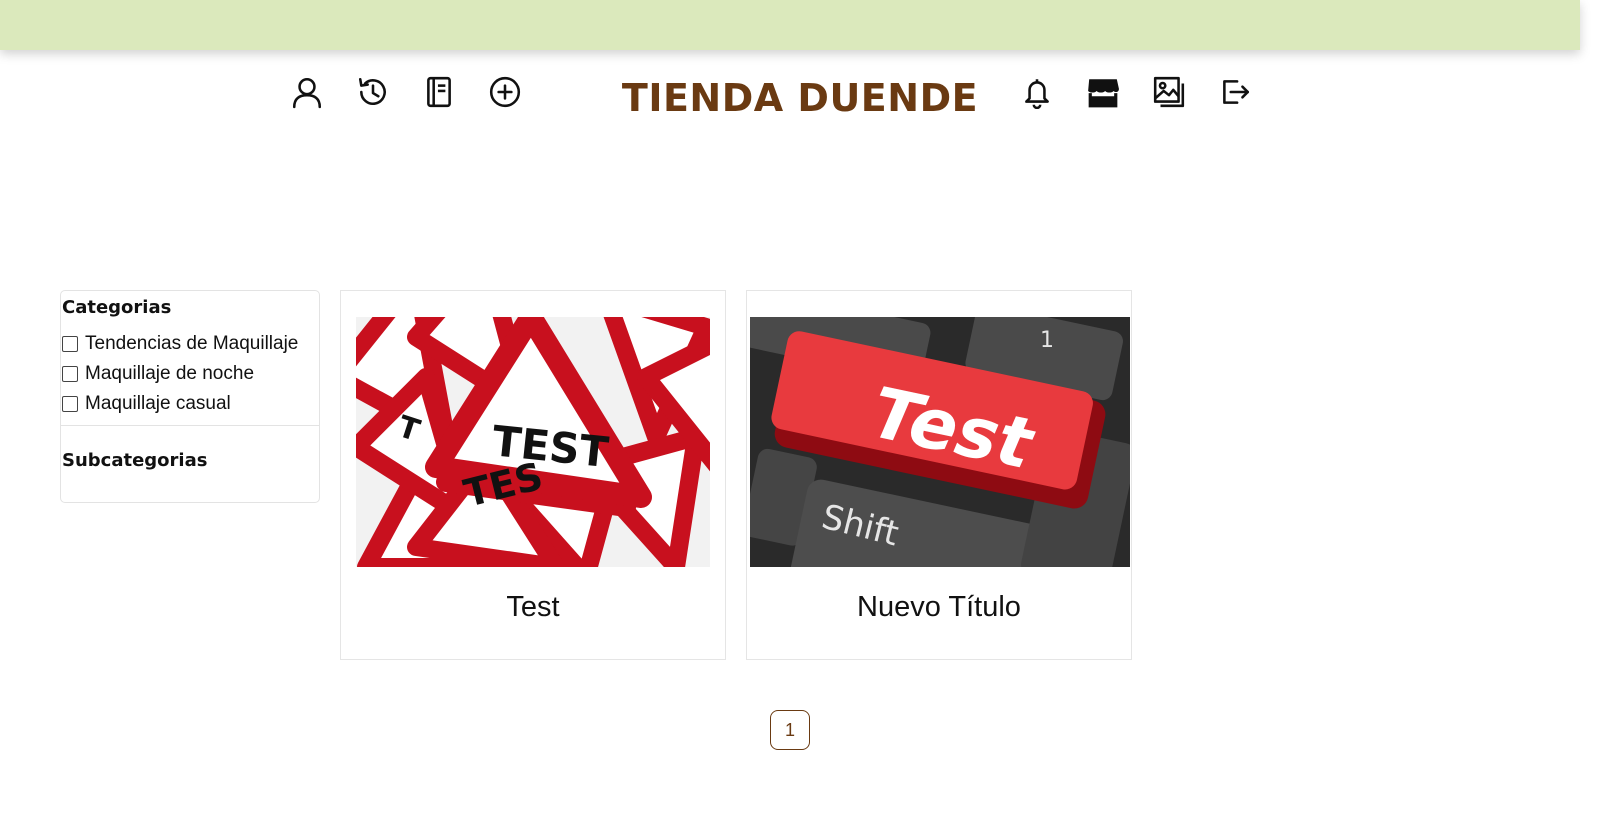 Image resolution: width=1600 pixels, height=820 pixels. What do you see at coordinates (533, 442) in the screenshot?
I see `test-warning-signs-image: T TES TEST` at bounding box center [533, 442].